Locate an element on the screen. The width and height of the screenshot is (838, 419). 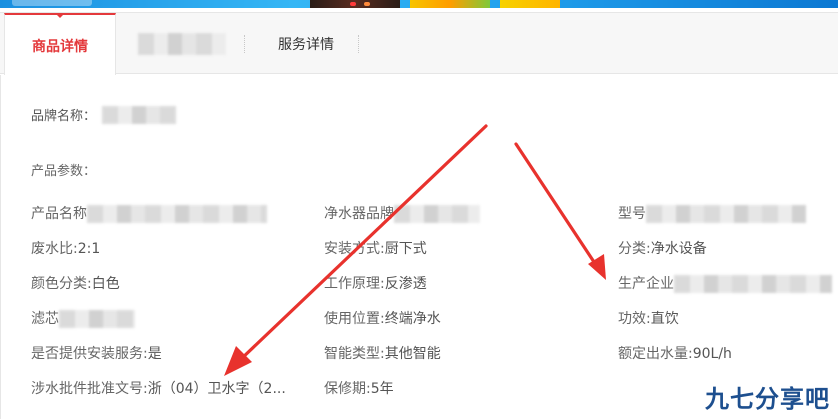
param-value: 是 is located at coordinates (154, 354).